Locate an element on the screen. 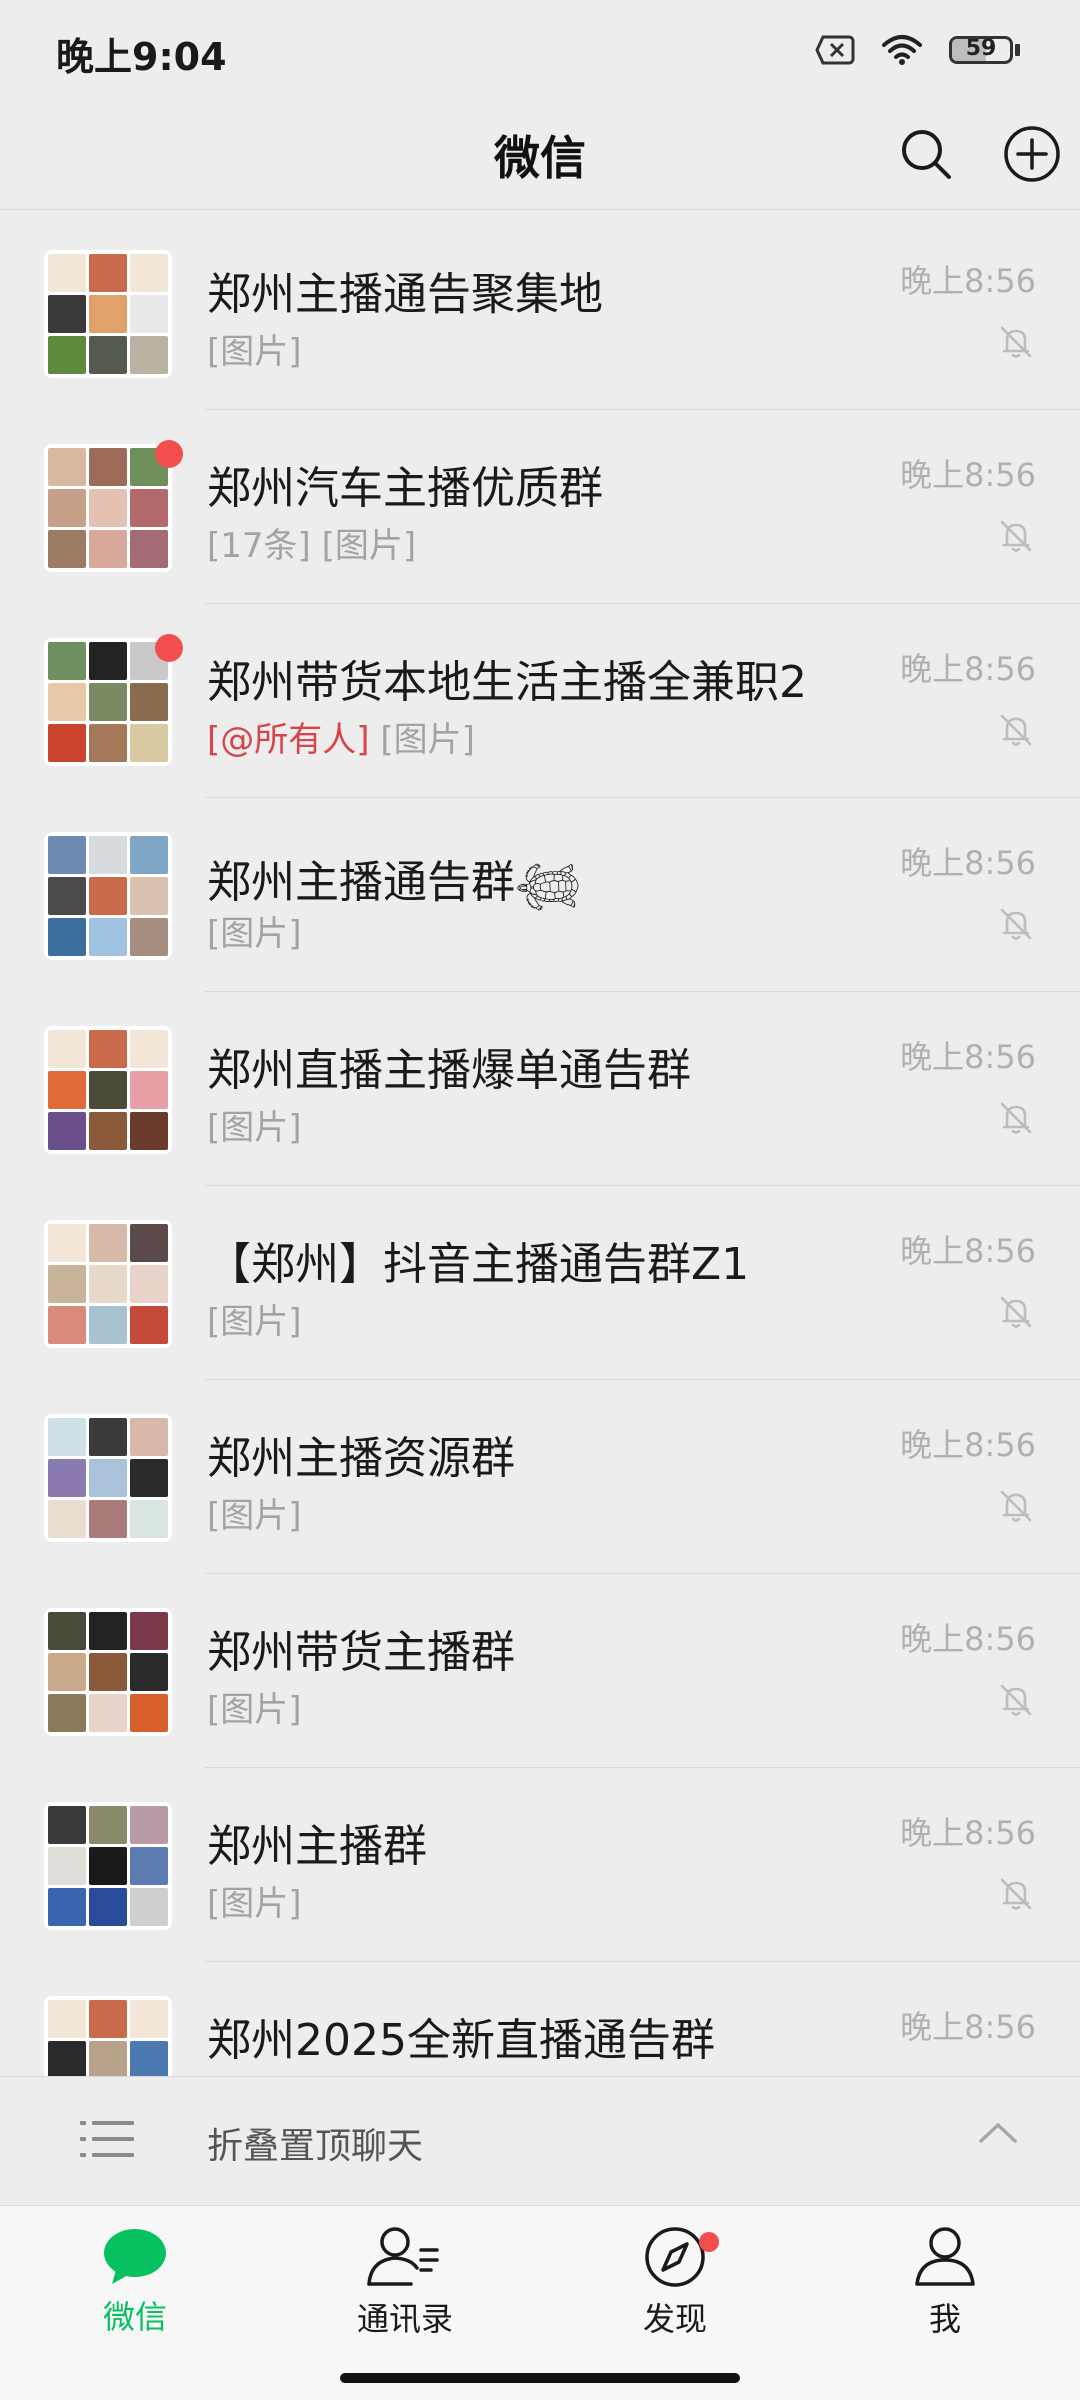  list-icon is located at coordinates (107, 2139).